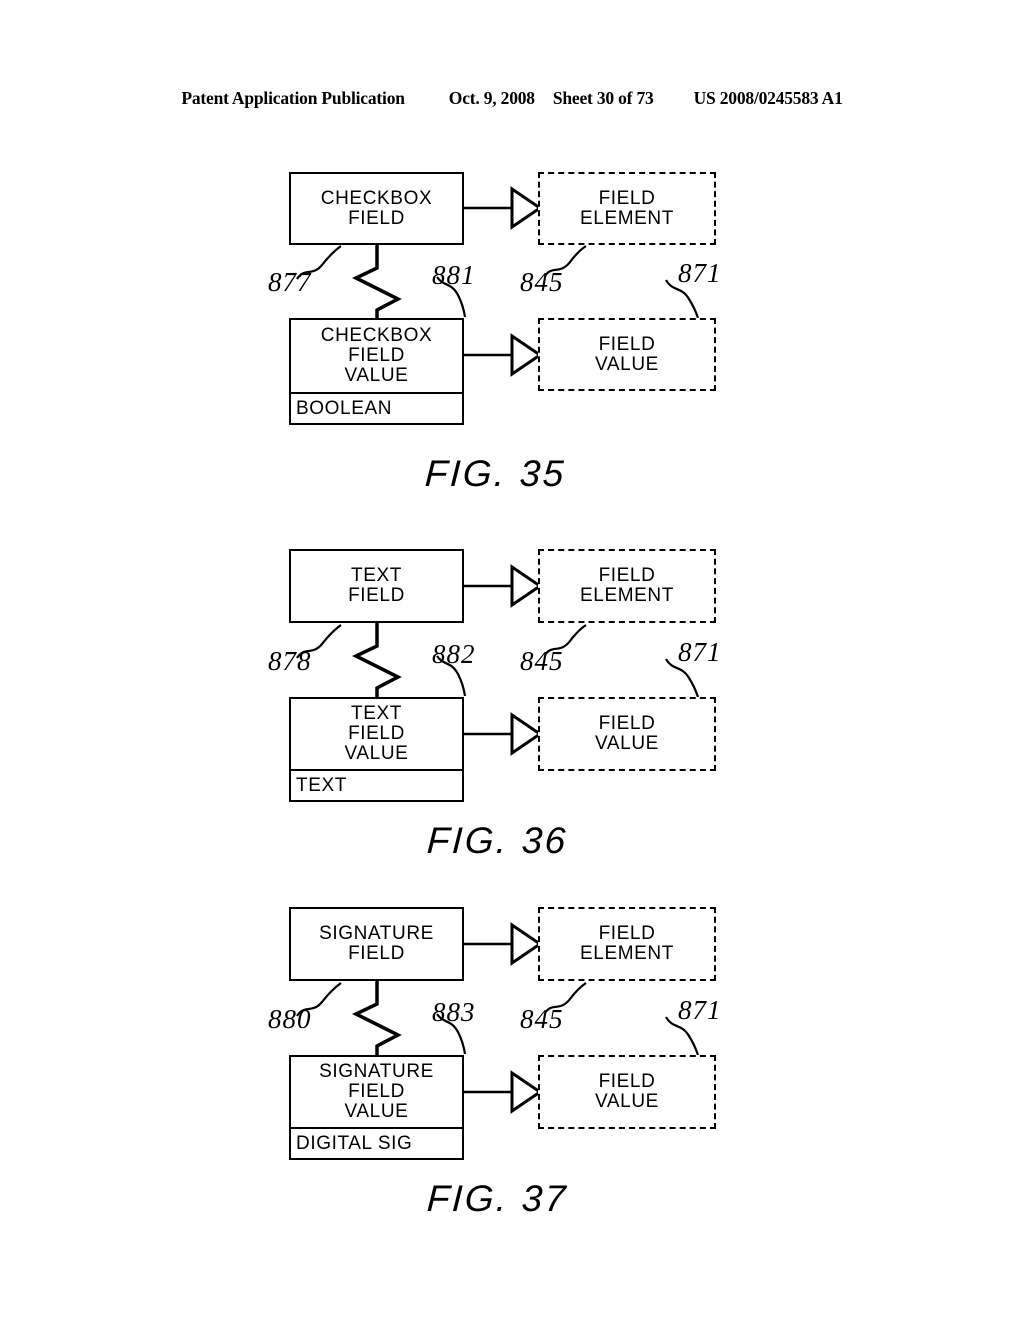 This screenshot has width=1024, height=1320. I want to click on node-field-element-37-line-2: ELEMENT, so click(627, 953).